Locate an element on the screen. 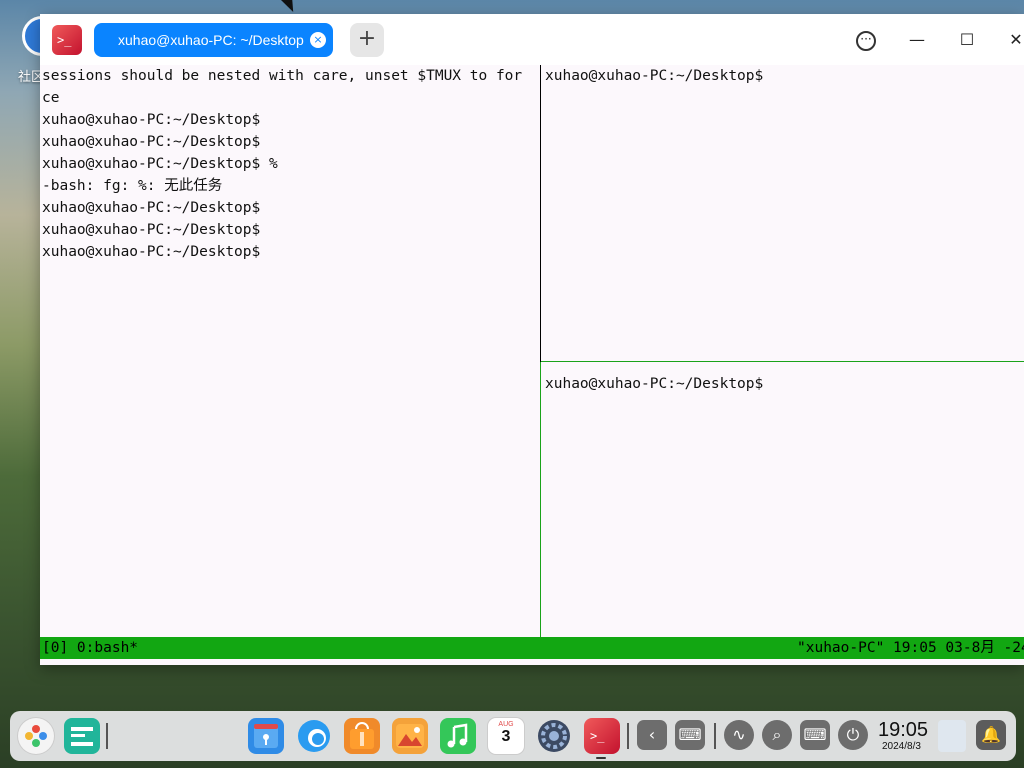 This screenshot has width=1024, height=768. search-icon: ⌕ is located at coordinates (777, 735).